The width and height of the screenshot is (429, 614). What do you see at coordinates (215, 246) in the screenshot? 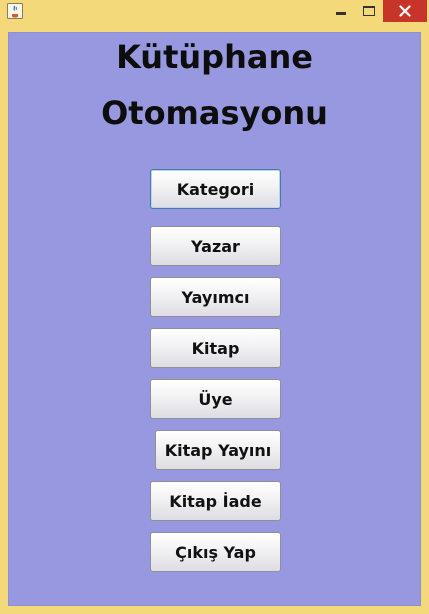
I see `yazar-button: Yazar` at bounding box center [215, 246].